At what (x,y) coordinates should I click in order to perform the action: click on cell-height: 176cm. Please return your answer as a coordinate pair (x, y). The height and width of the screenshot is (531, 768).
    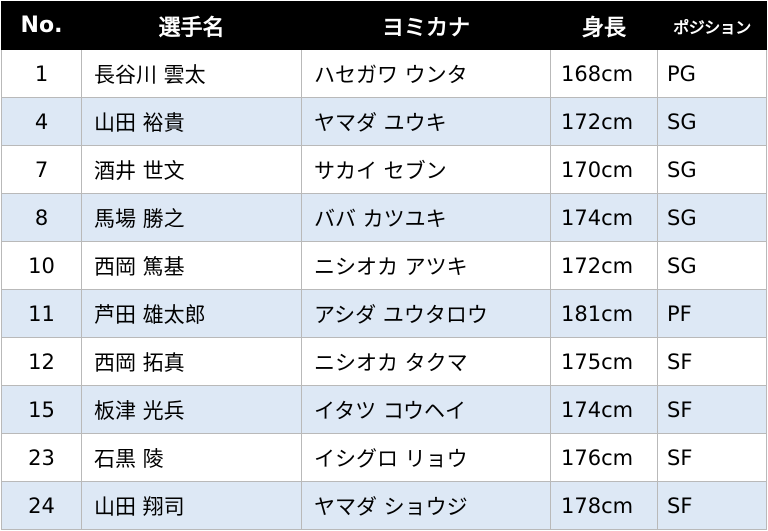
    Looking at the image, I should click on (604, 457).